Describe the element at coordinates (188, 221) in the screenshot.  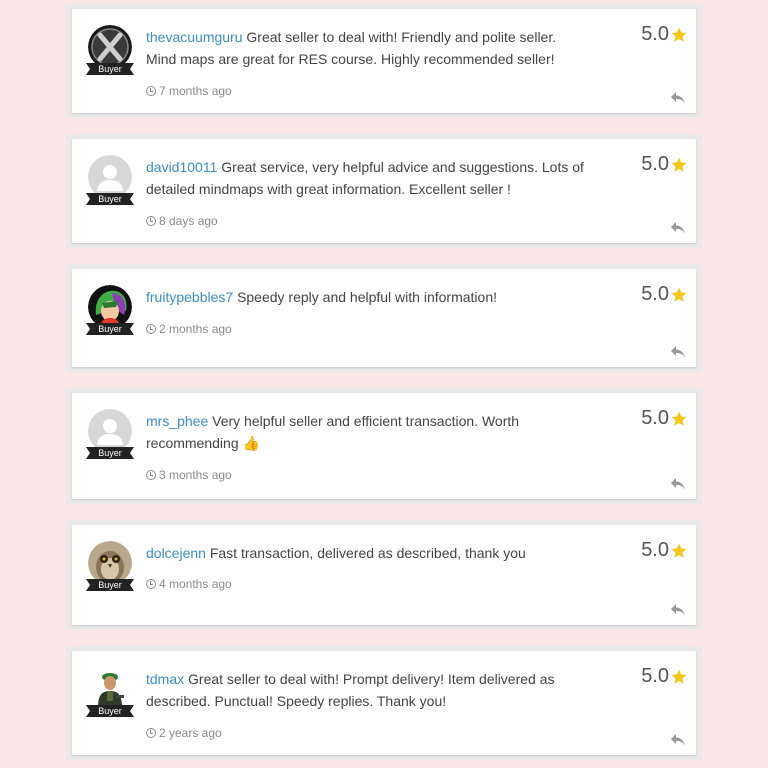
I see `time-label: 8 days ago` at that location.